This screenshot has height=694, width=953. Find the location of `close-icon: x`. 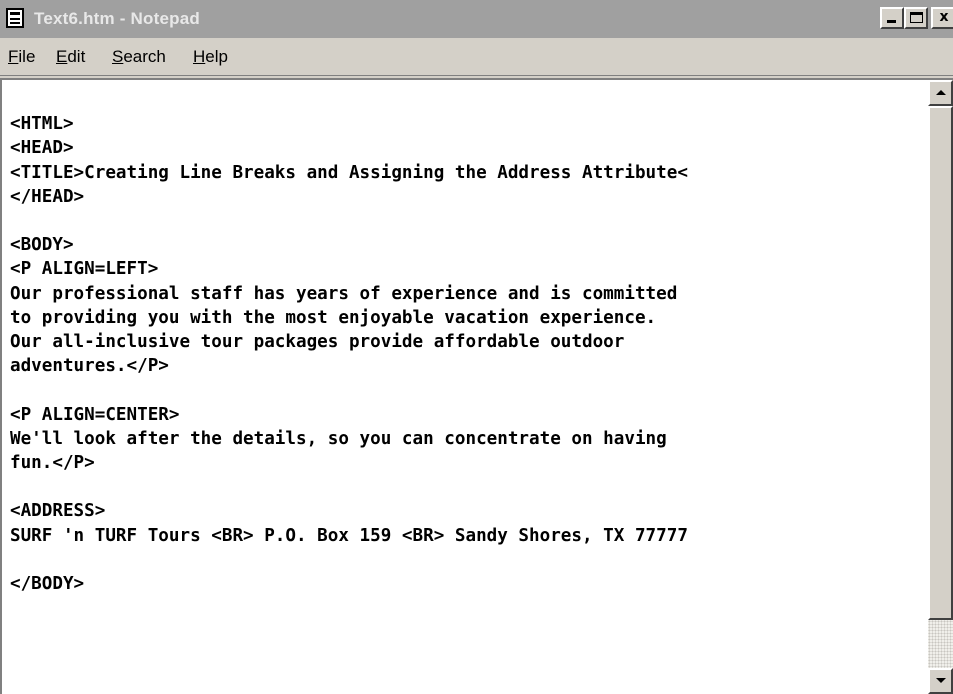

close-icon: x is located at coordinates (944, 17).